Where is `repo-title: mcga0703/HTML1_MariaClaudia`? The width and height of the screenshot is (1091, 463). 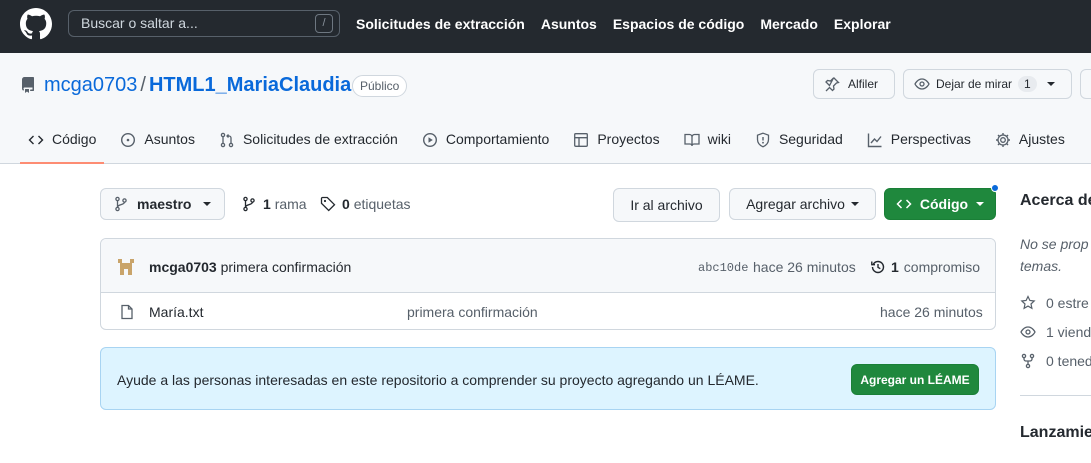 repo-title: mcga0703/HTML1_MariaClaudia is located at coordinates (197, 85).